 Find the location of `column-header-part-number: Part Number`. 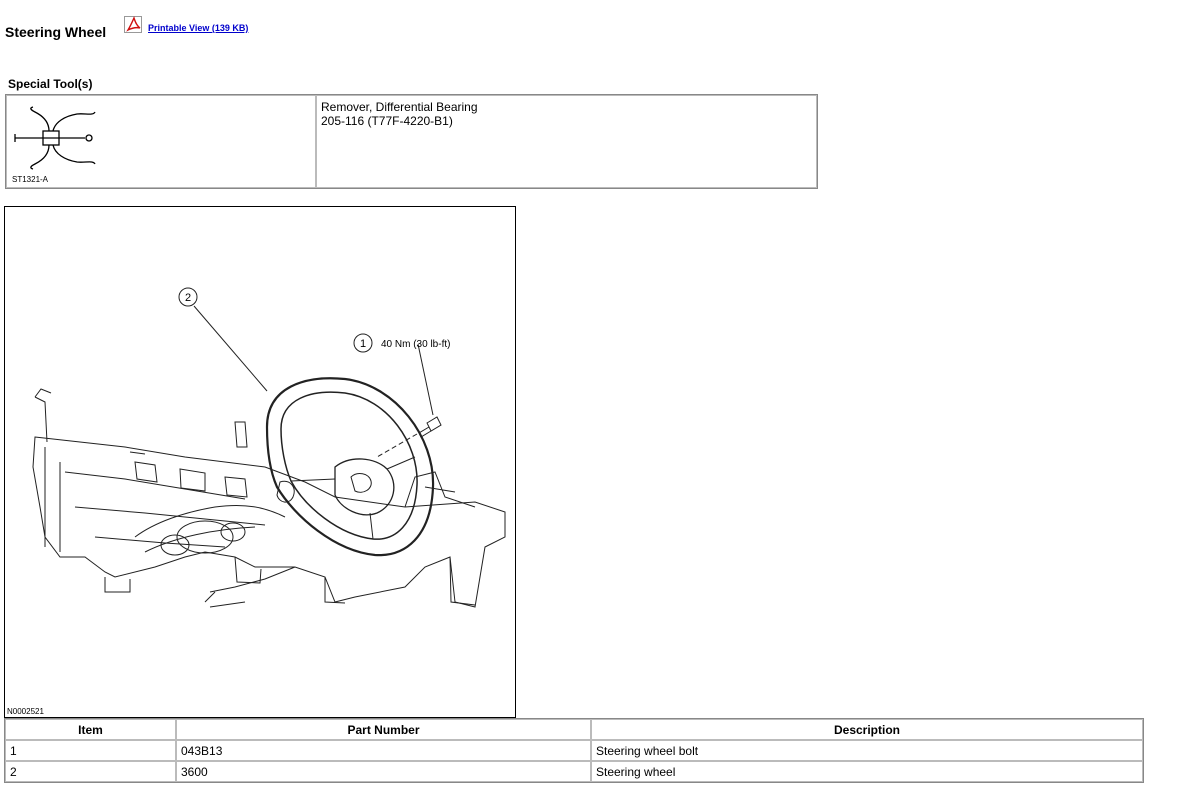

column-header-part-number: Part Number is located at coordinates (383, 729).